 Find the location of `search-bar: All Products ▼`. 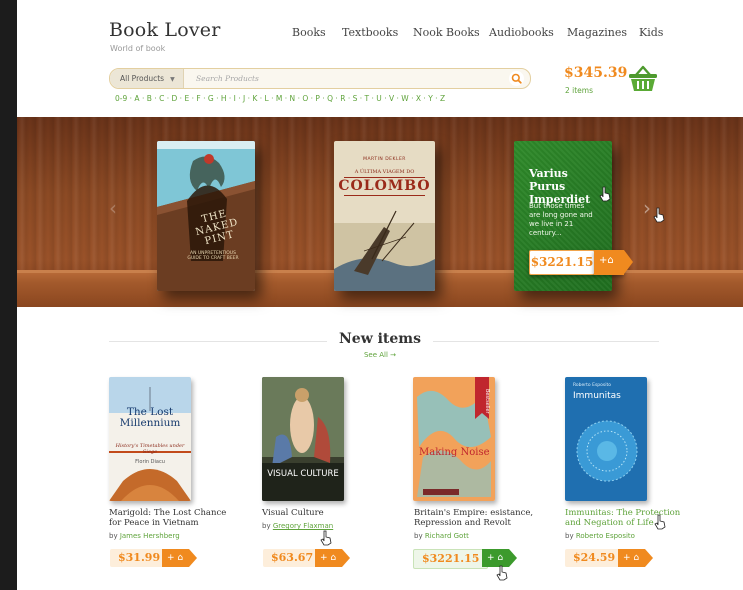

search-bar: All Products ▼ is located at coordinates (320, 78).